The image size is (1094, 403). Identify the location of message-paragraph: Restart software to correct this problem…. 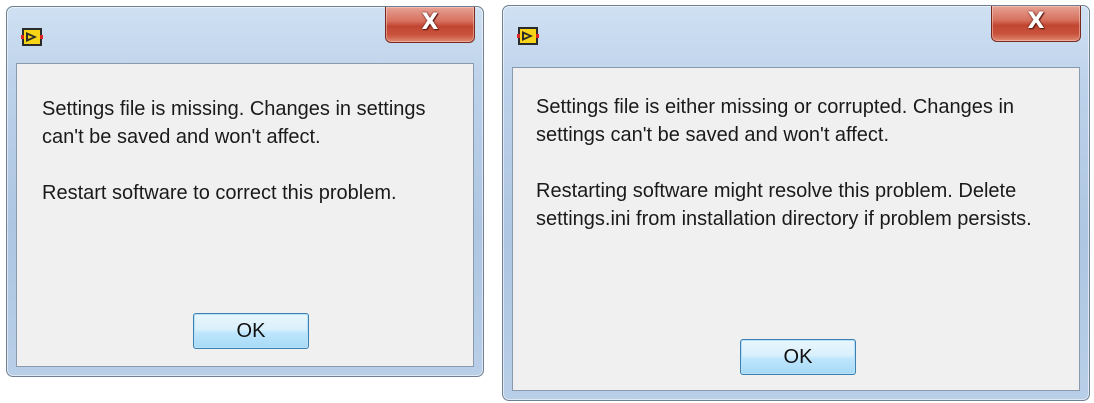
(219, 193).